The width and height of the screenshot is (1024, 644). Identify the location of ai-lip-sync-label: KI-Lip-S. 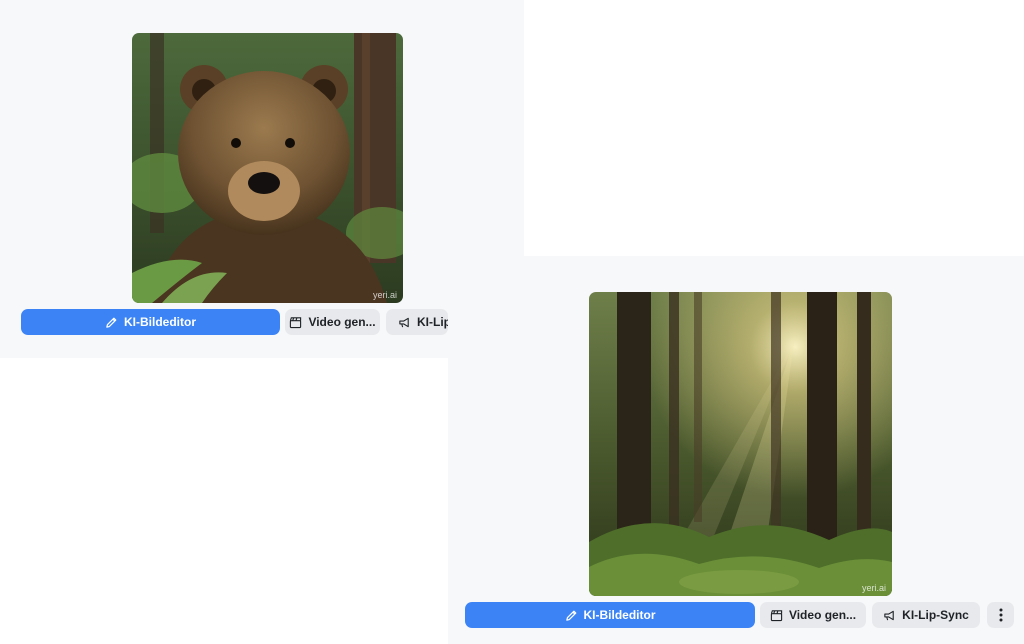
(432, 322).